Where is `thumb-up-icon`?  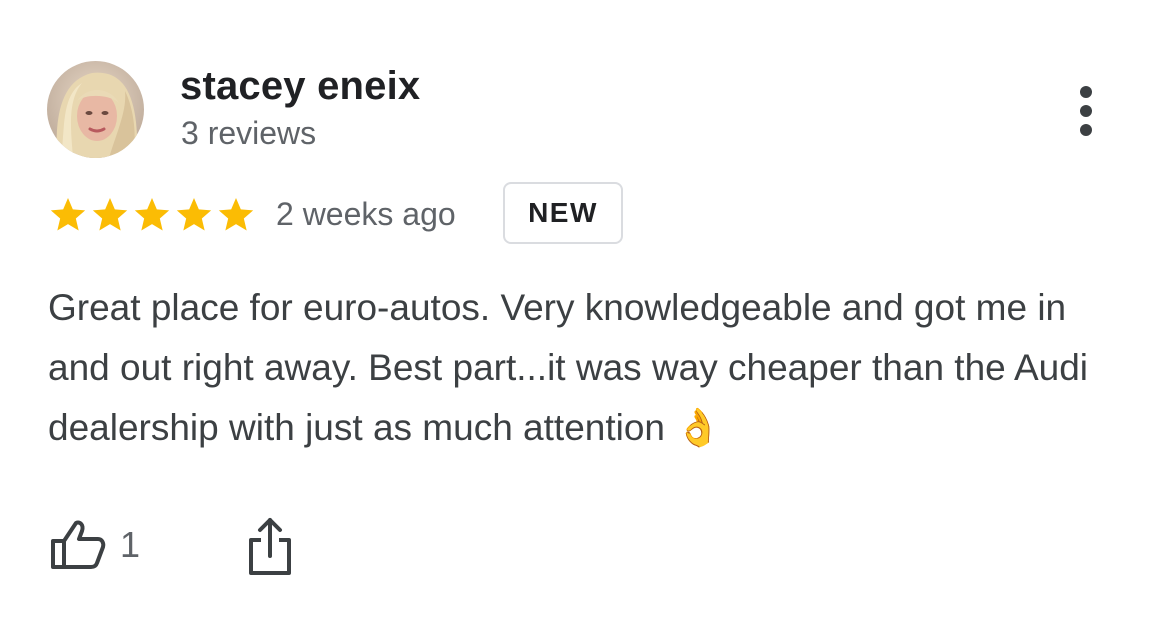
thumb-up-icon is located at coordinates (78, 544).